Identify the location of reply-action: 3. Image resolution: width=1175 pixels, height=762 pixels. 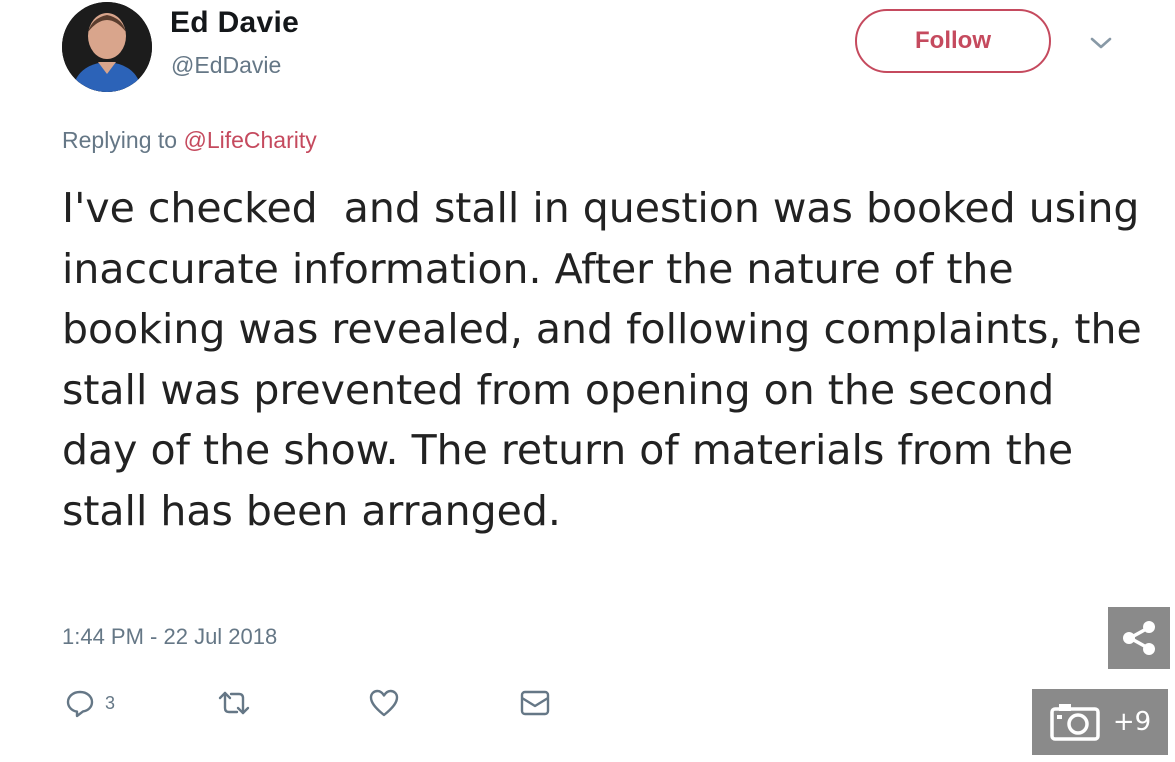
(90, 703).